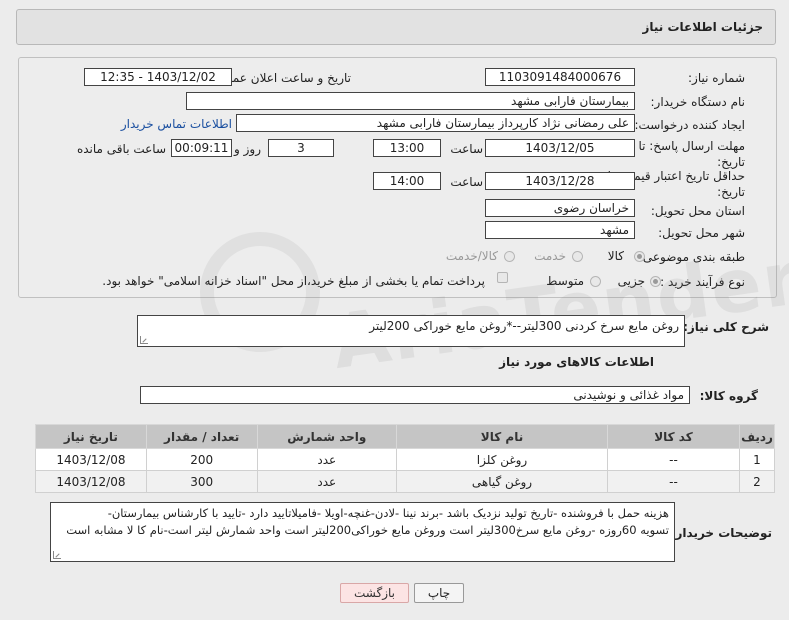 Image resolution: width=789 pixels, height=620 pixels. What do you see at coordinates (374, 593) in the screenshot?
I see `back-button: بازگشت` at bounding box center [374, 593].